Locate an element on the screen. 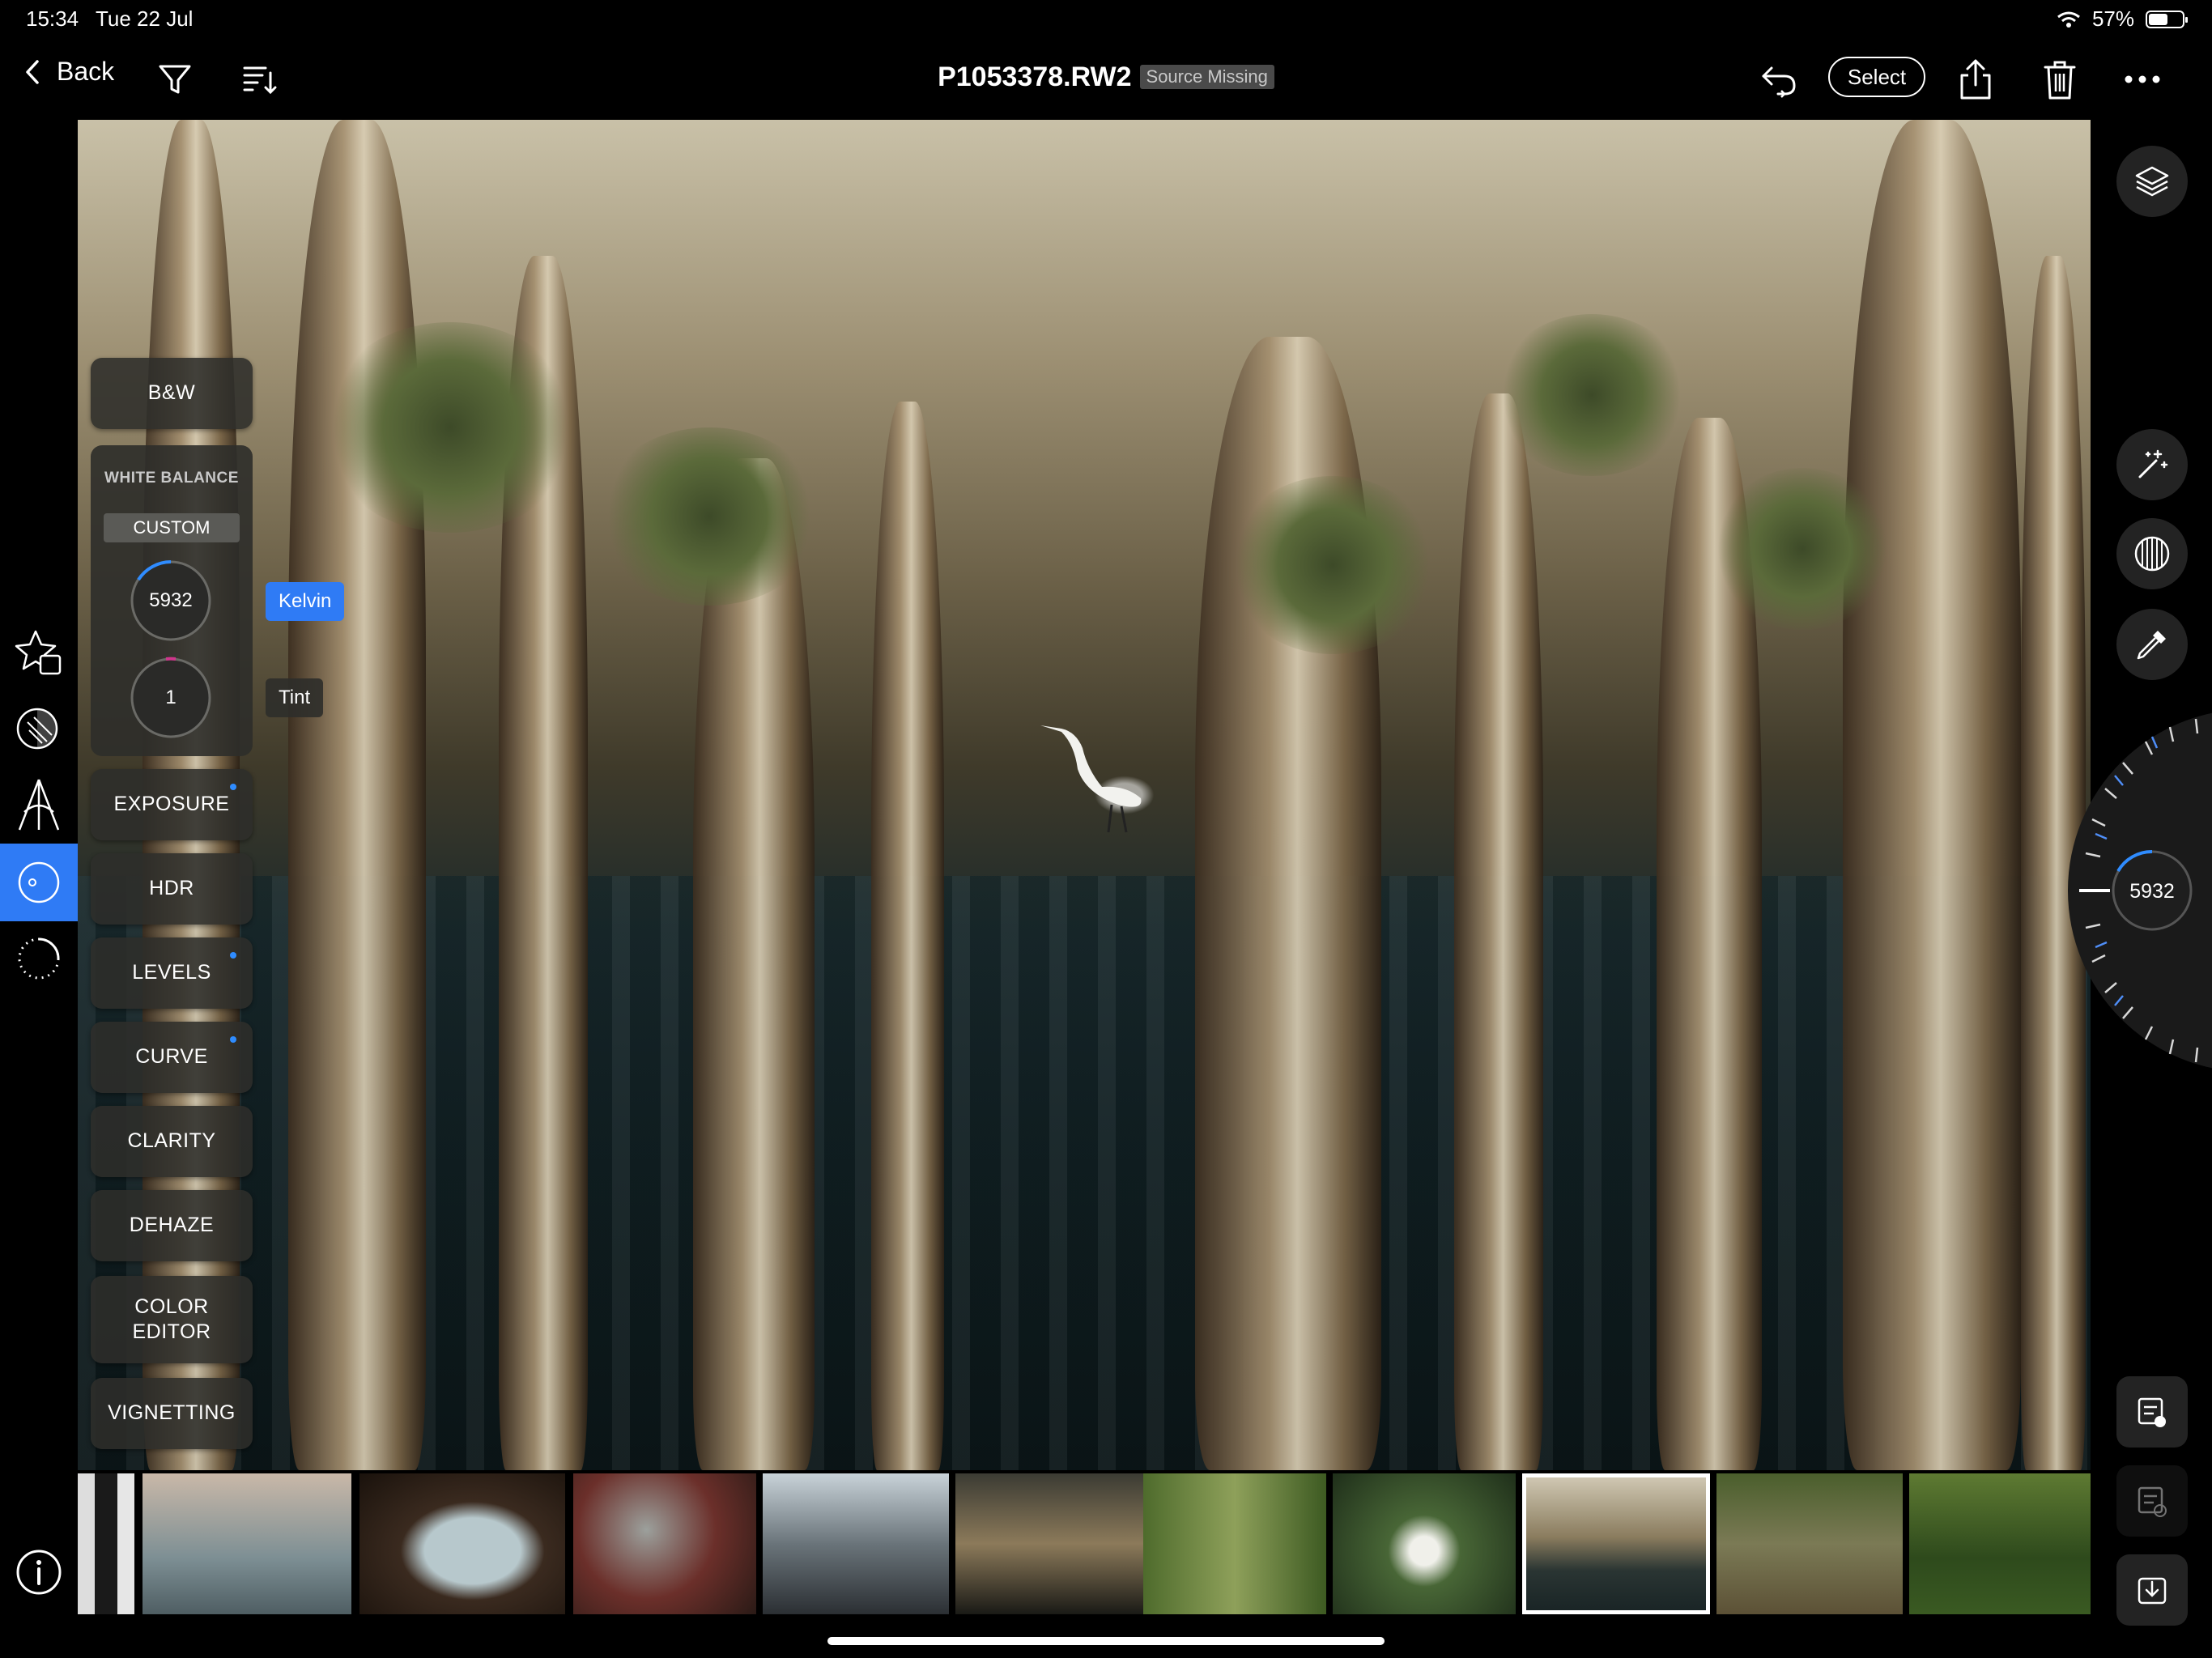 This screenshot has height=1658, width=2212. hdr-button: HDR is located at coordinates (172, 889).